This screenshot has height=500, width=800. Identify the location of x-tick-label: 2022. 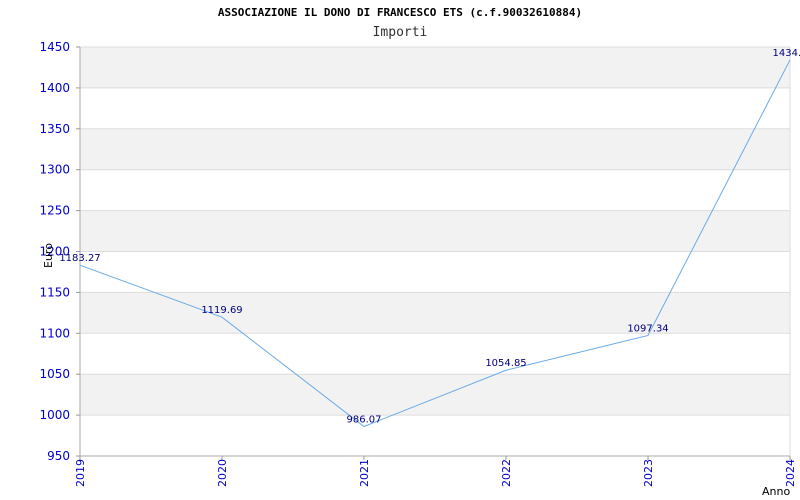
(506, 473).